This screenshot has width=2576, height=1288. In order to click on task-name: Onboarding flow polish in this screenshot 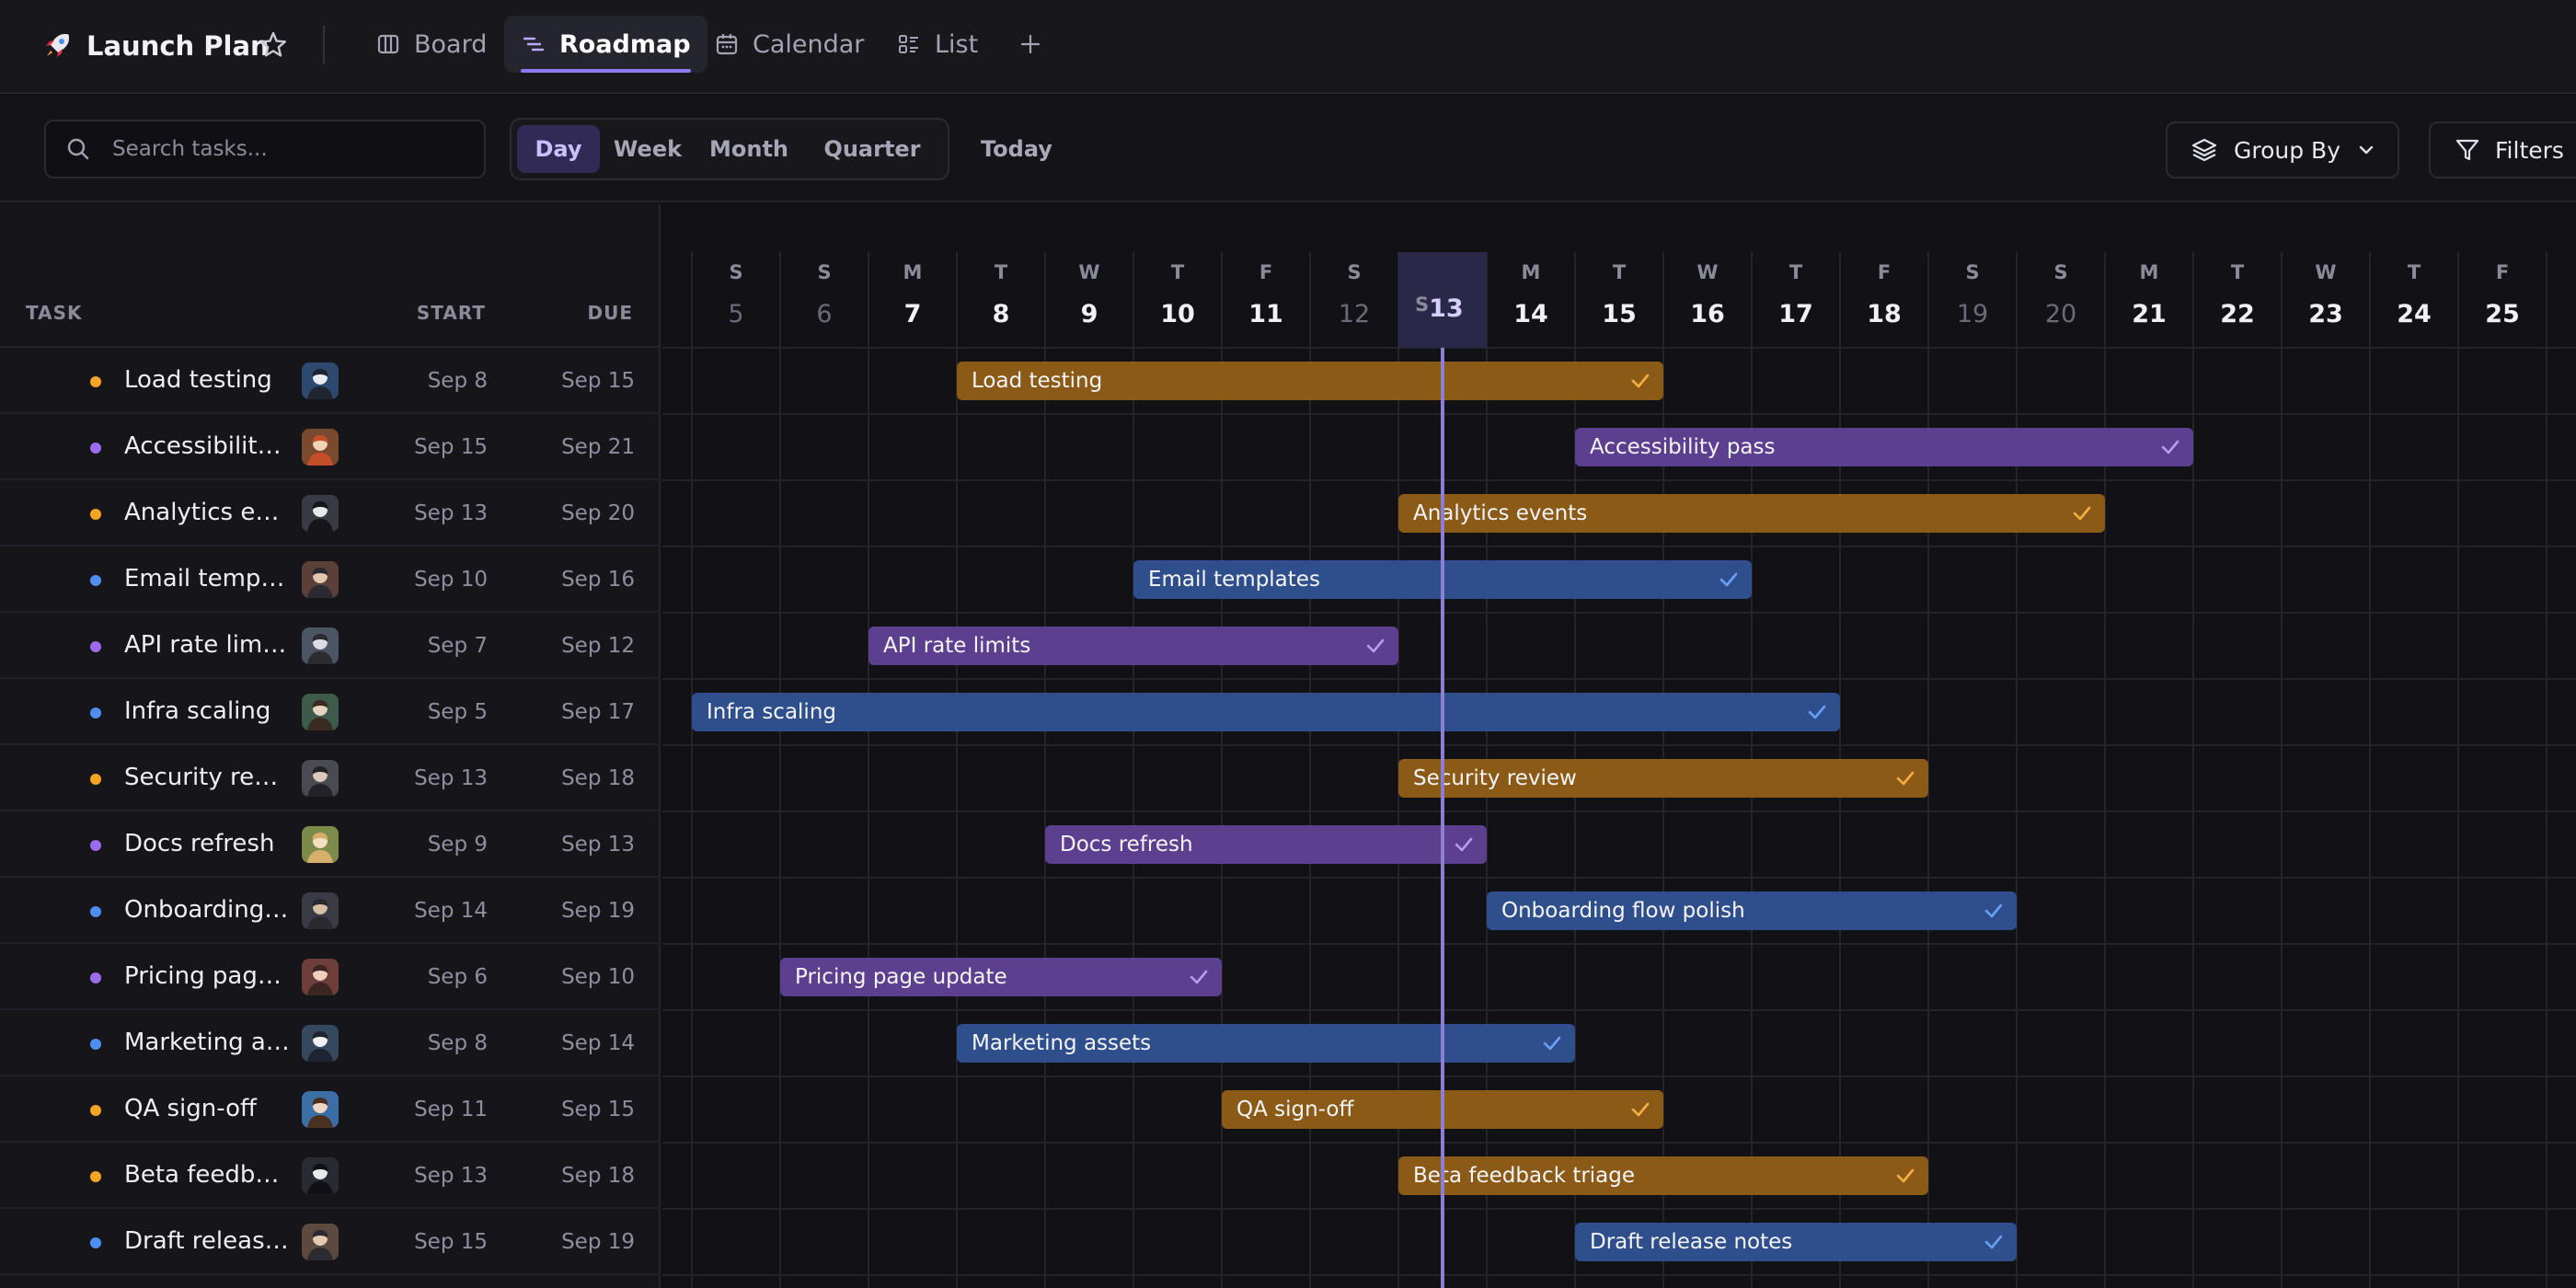, I will do `click(207, 910)`.